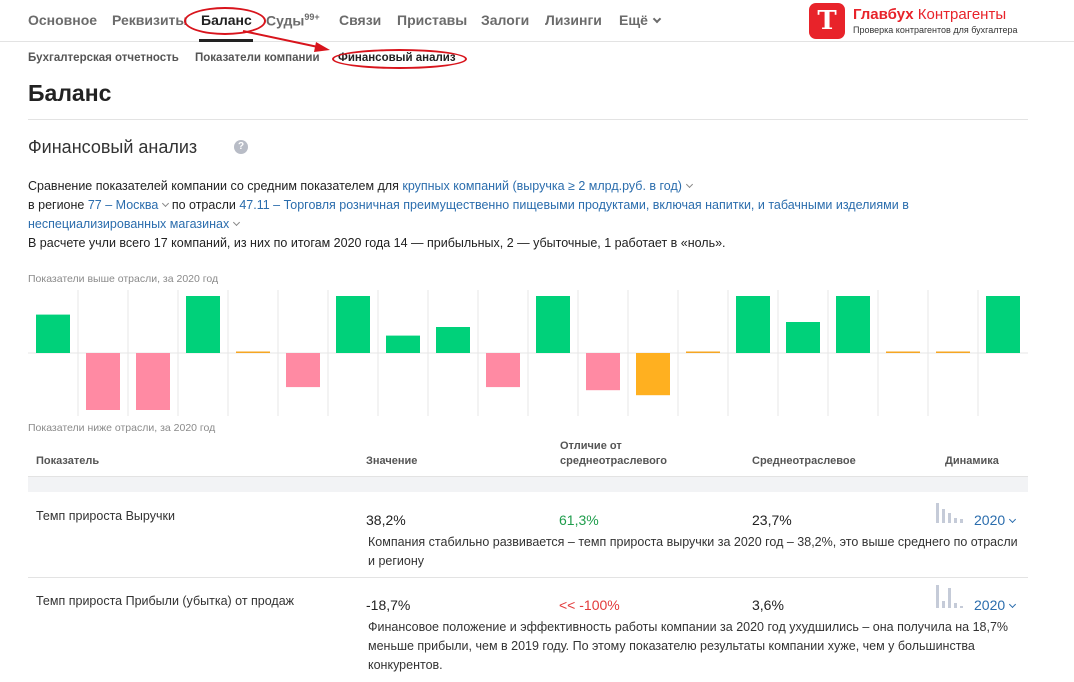 This screenshot has width=1074, height=682. Describe the element at coordinates (68, 461) in the screenshot. I see `header-indicator: Показатель` at that location.